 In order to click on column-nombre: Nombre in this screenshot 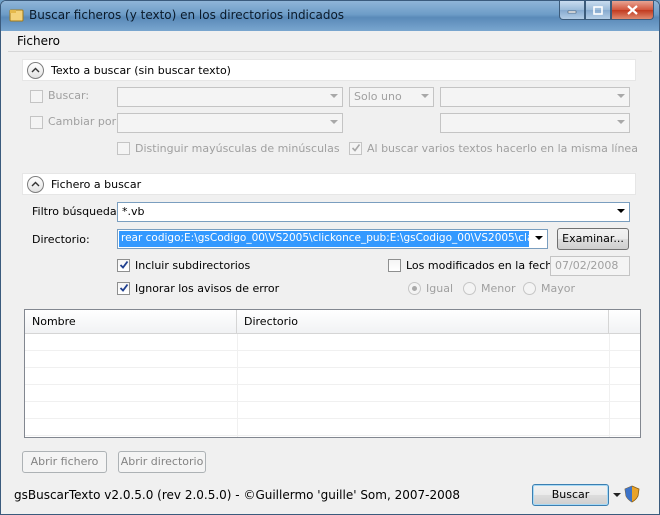, I will do `click(131, 322)`.